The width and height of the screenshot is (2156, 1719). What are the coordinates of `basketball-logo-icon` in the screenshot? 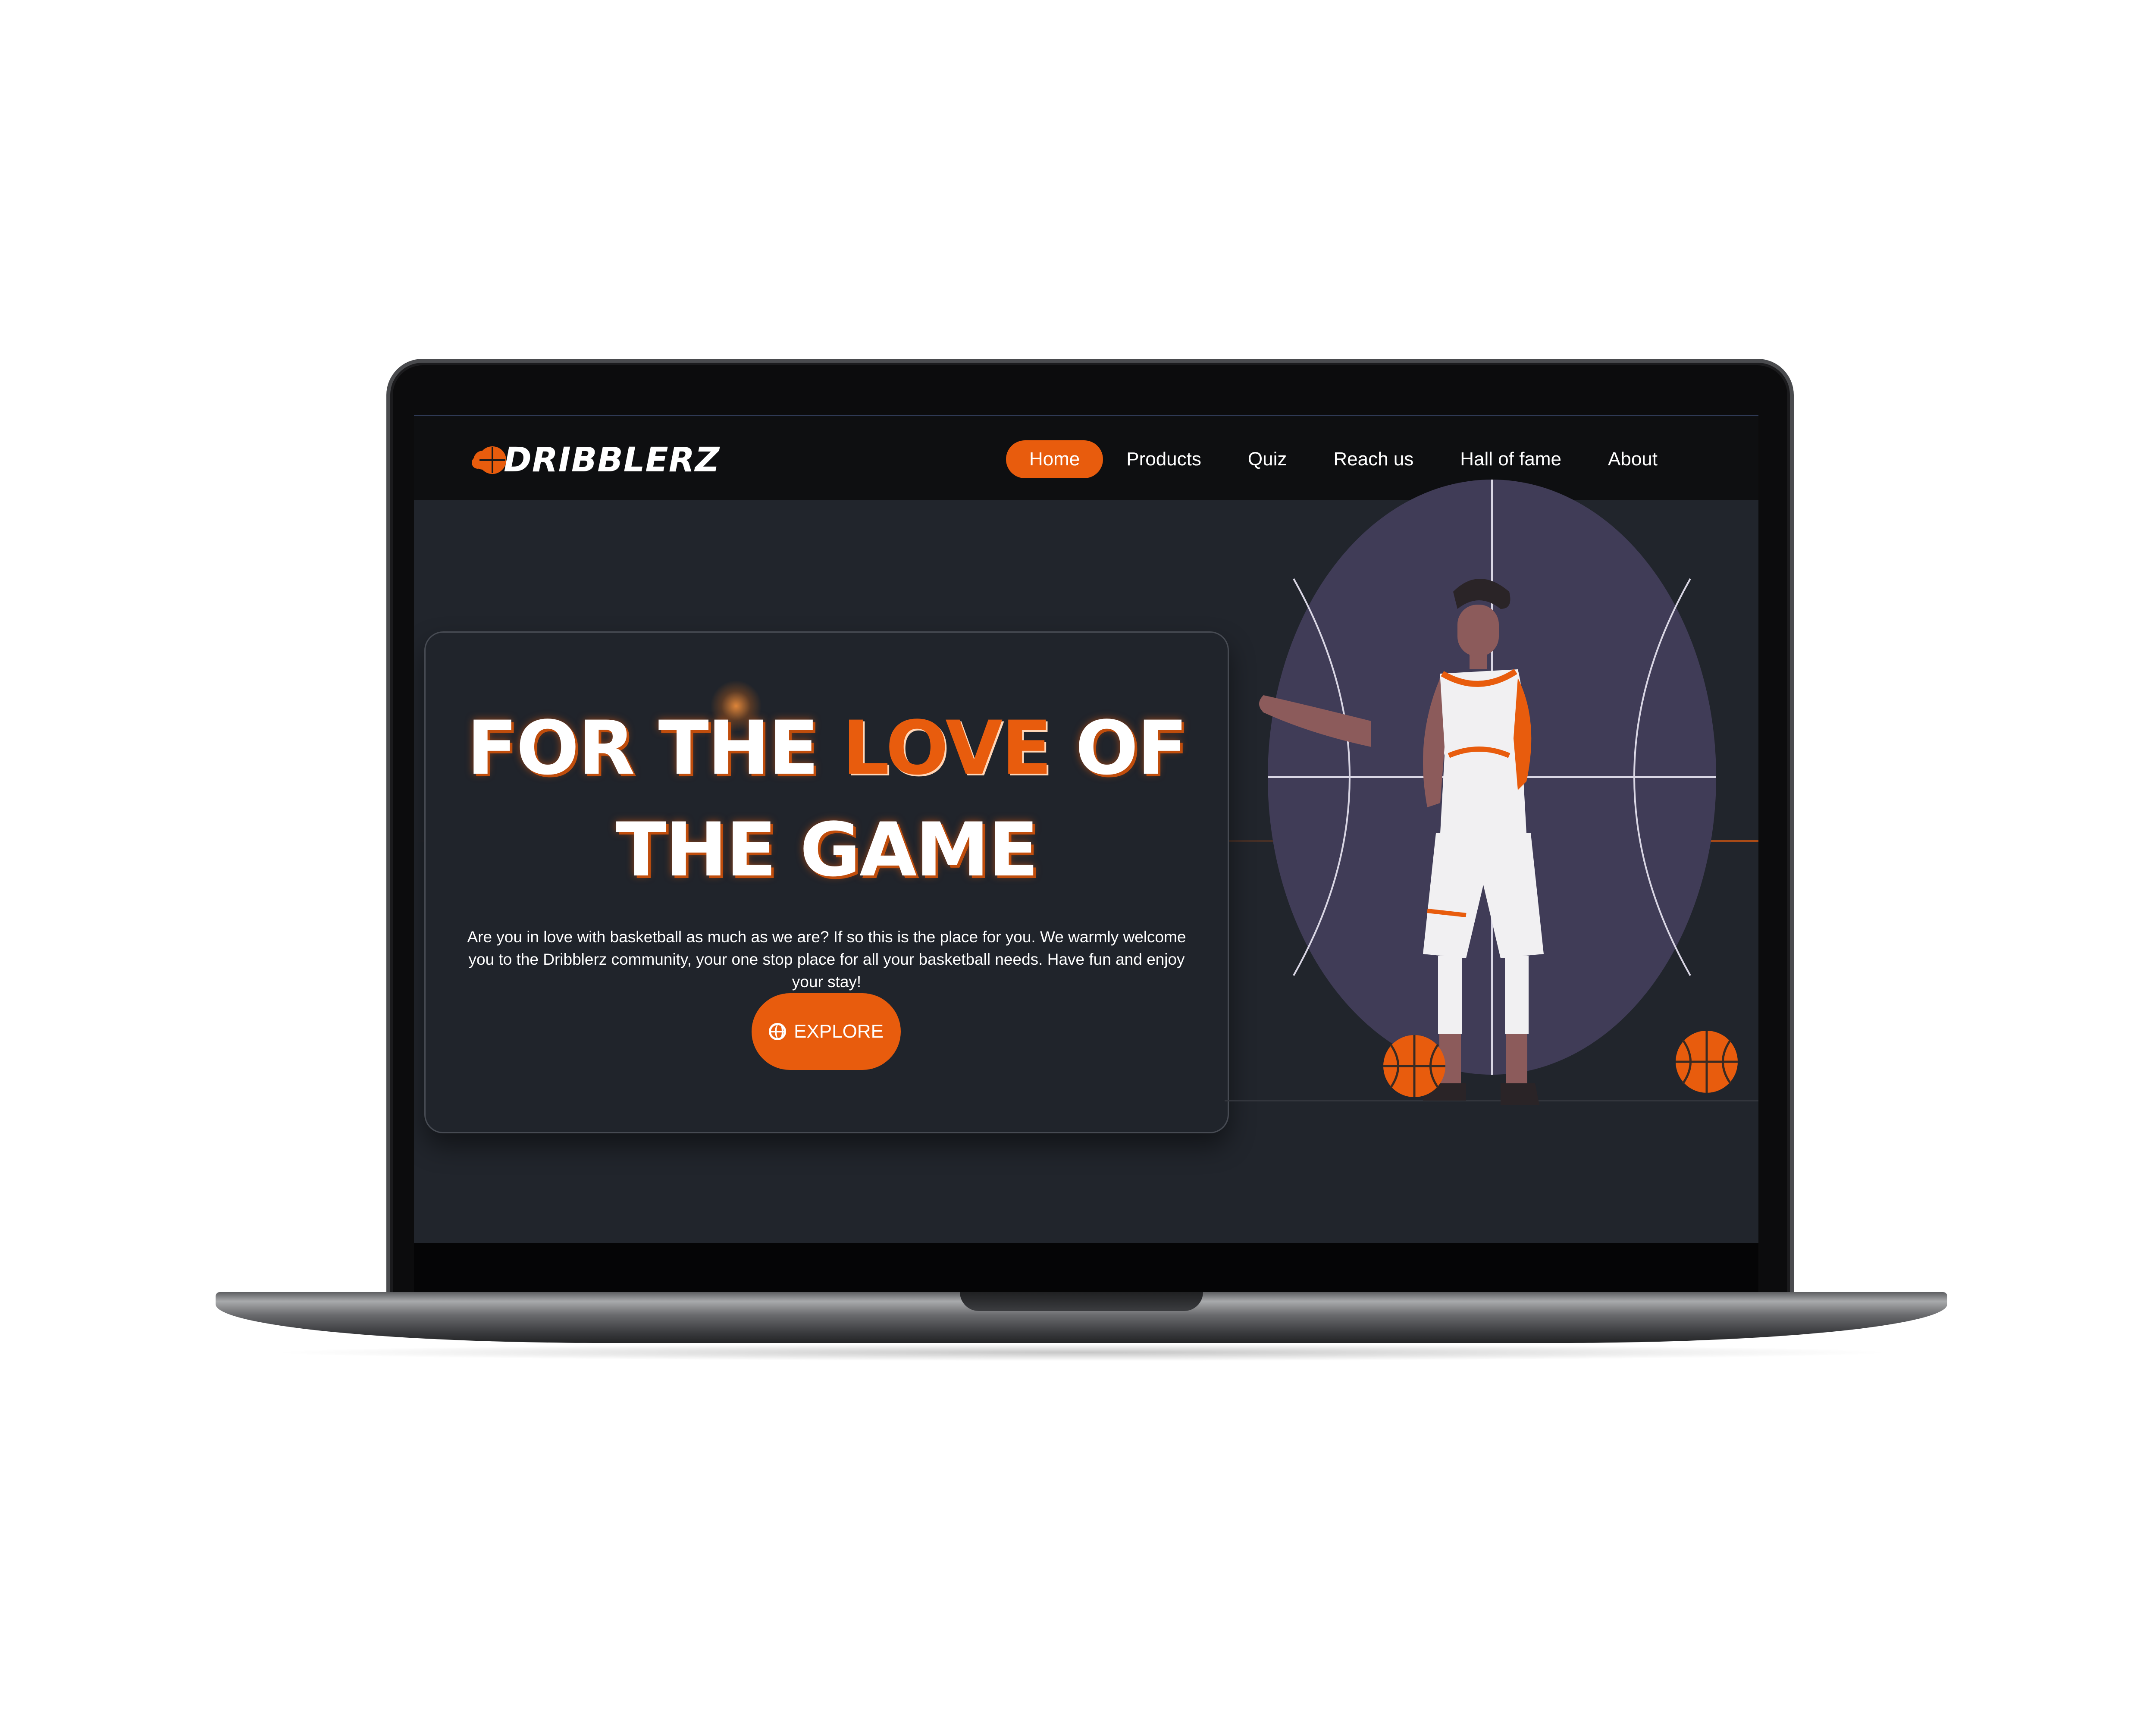 It's located at (492, 460).